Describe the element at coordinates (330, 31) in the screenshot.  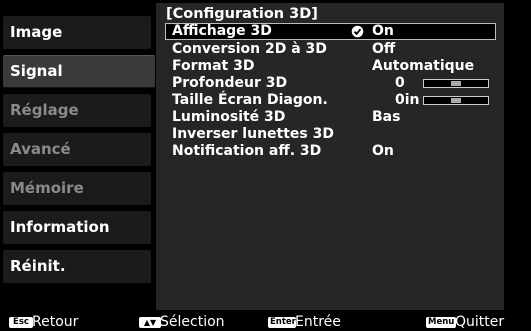
I see `setting-row-affichage-3d: Affichage 3D On` at that location.